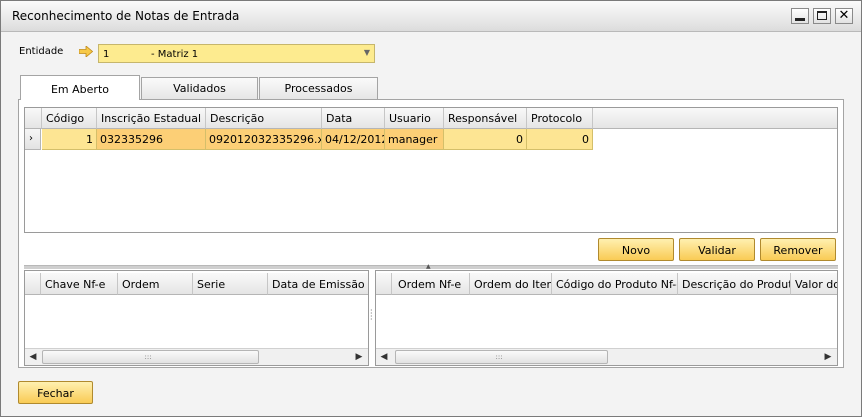  I want to click on column-header-data: Data, so click(353, 118).